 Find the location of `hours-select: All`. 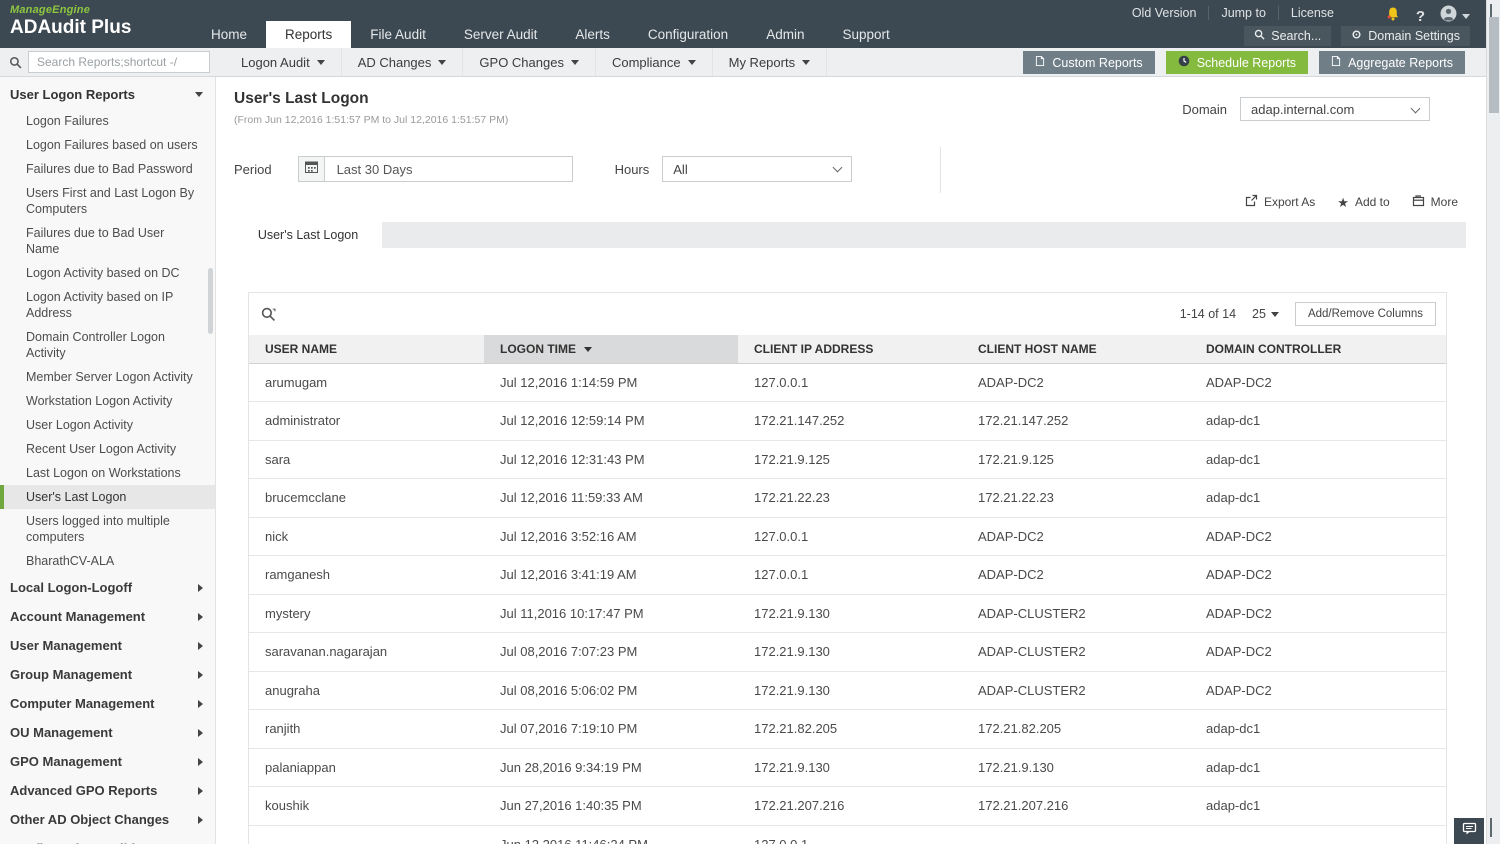

hours-select: All is located at coordinates (757, 169).